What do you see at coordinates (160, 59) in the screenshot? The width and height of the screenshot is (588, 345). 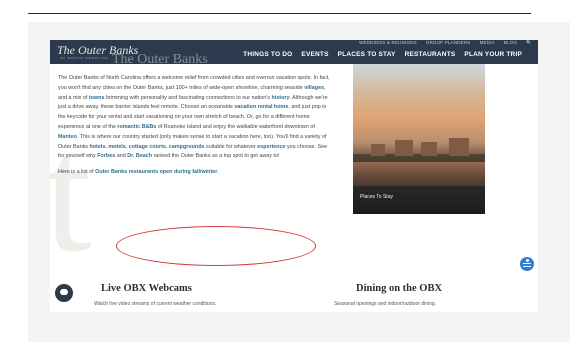 I see `faded-heading: The Outer Banks` at bounding box center [160, 59].